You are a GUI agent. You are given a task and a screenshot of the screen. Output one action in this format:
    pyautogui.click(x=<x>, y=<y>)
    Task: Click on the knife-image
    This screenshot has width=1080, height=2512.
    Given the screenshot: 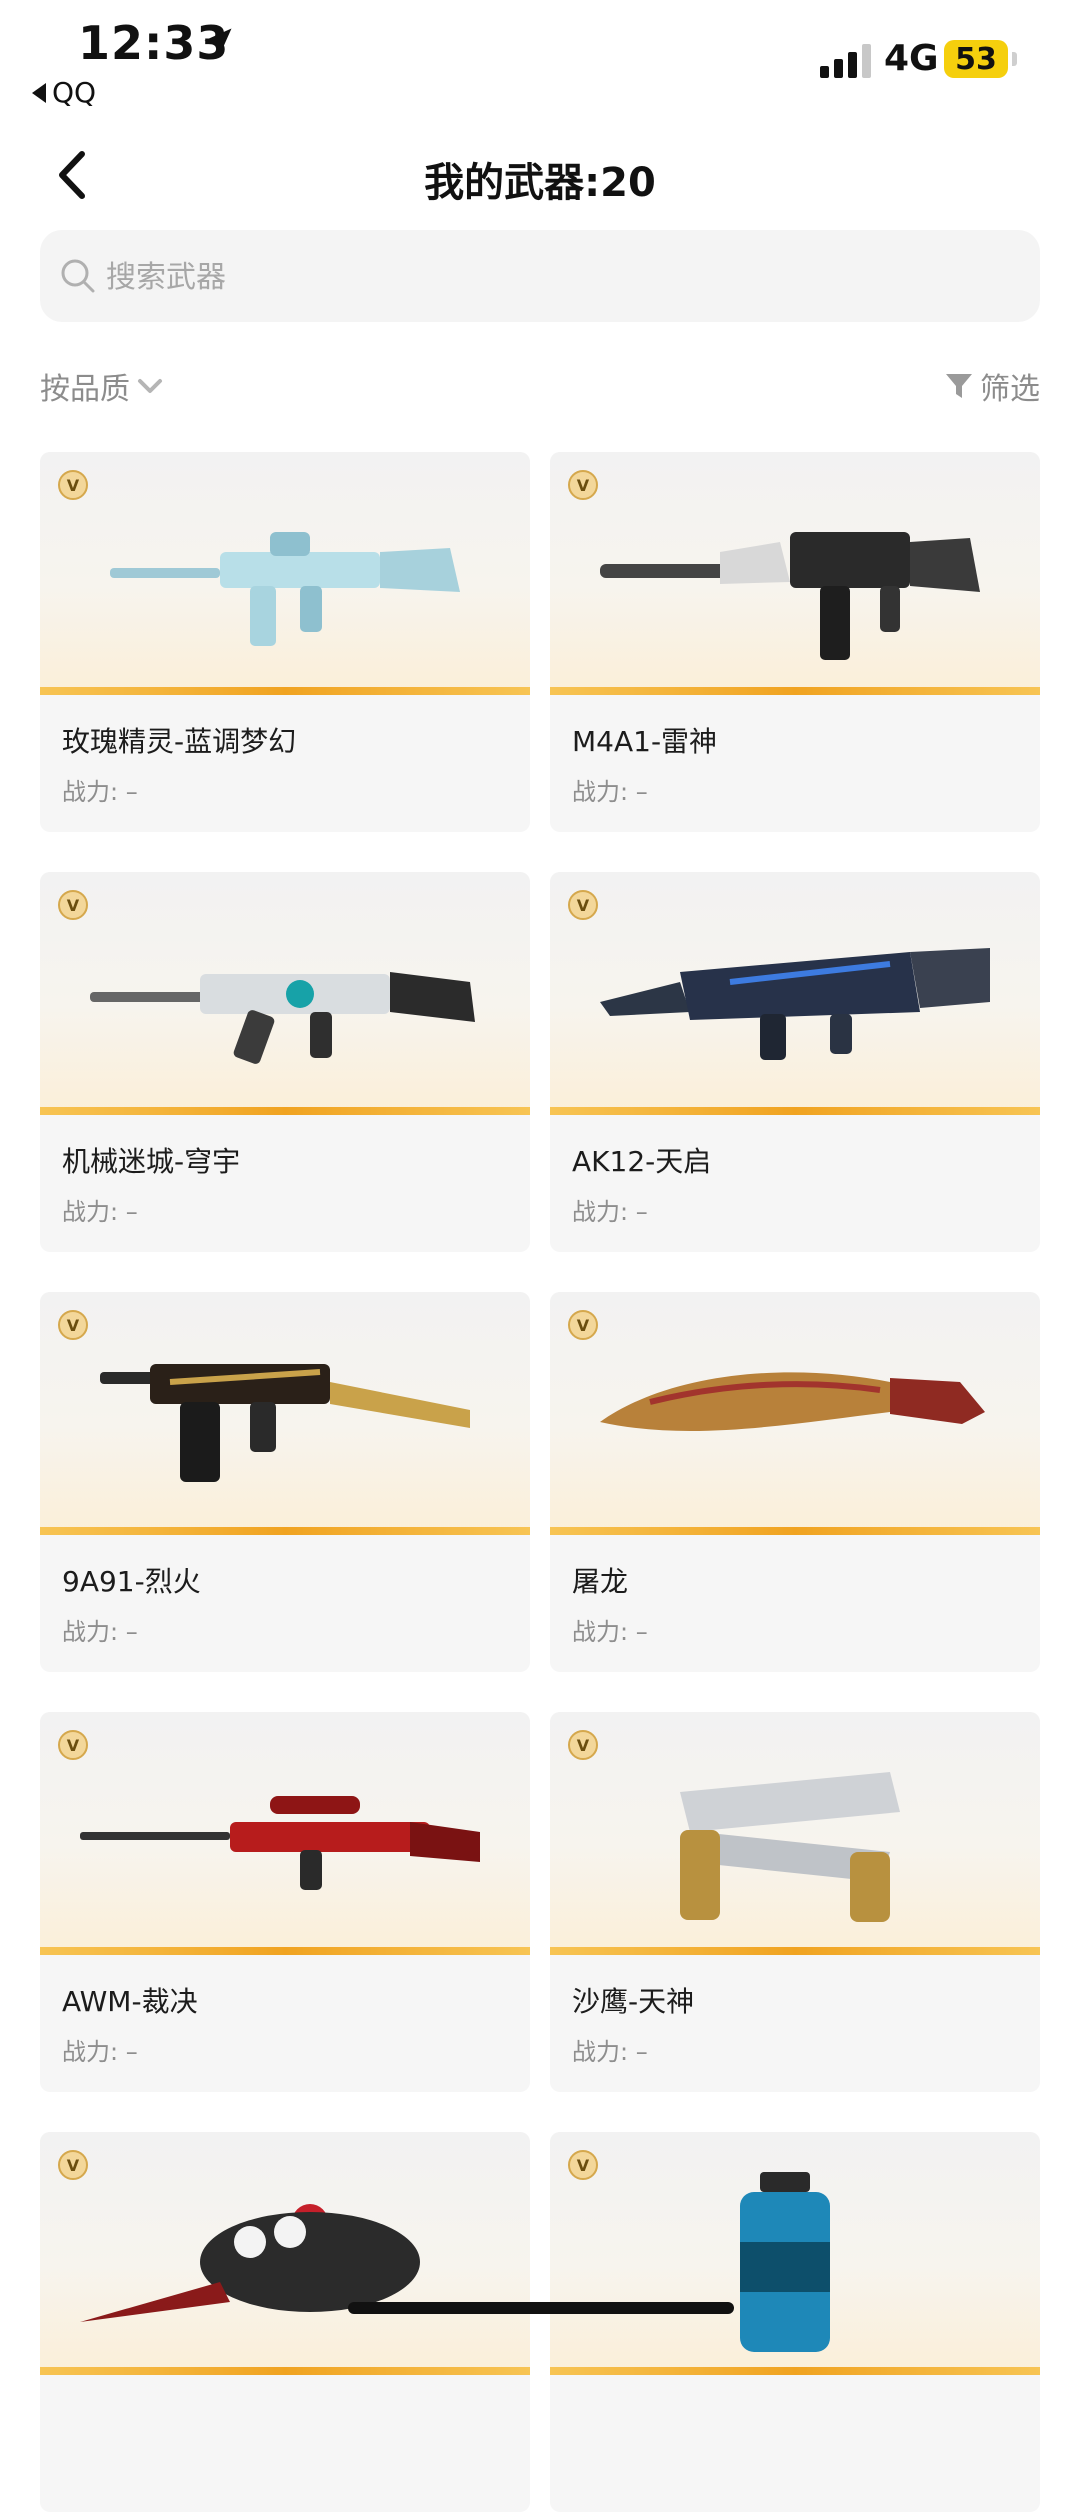 What is the action you would take?
    pyautogui.click(x=792, y=1401)
    